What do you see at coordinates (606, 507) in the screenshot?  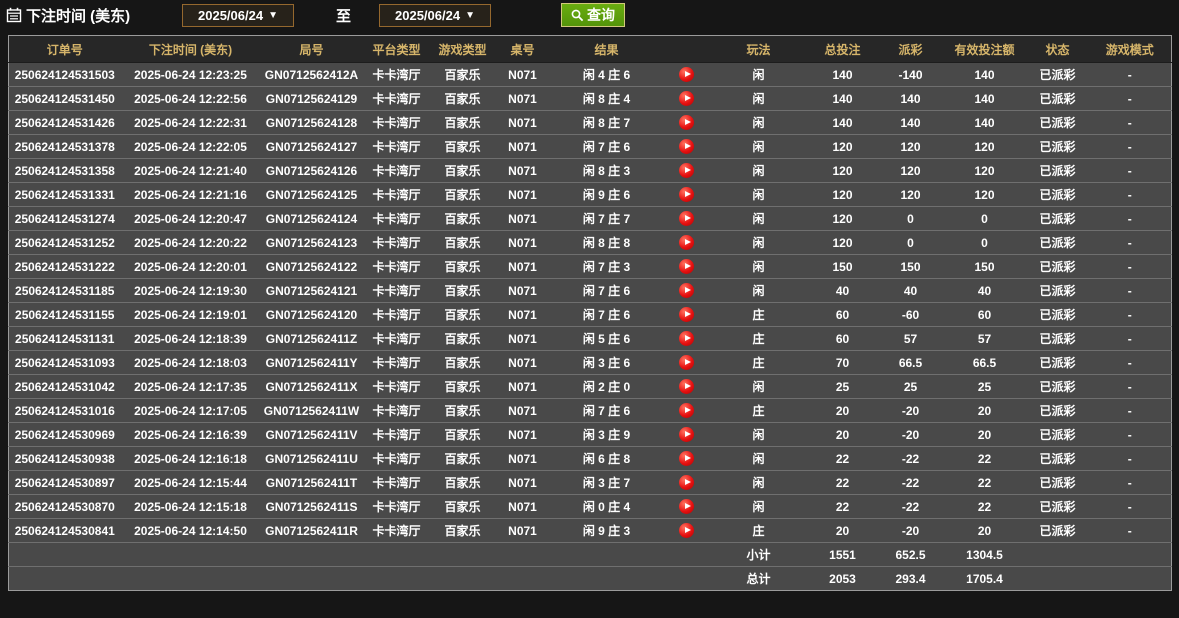 I see `result-cell: 闲 0 庄 4` at bounding box center [606, 507].